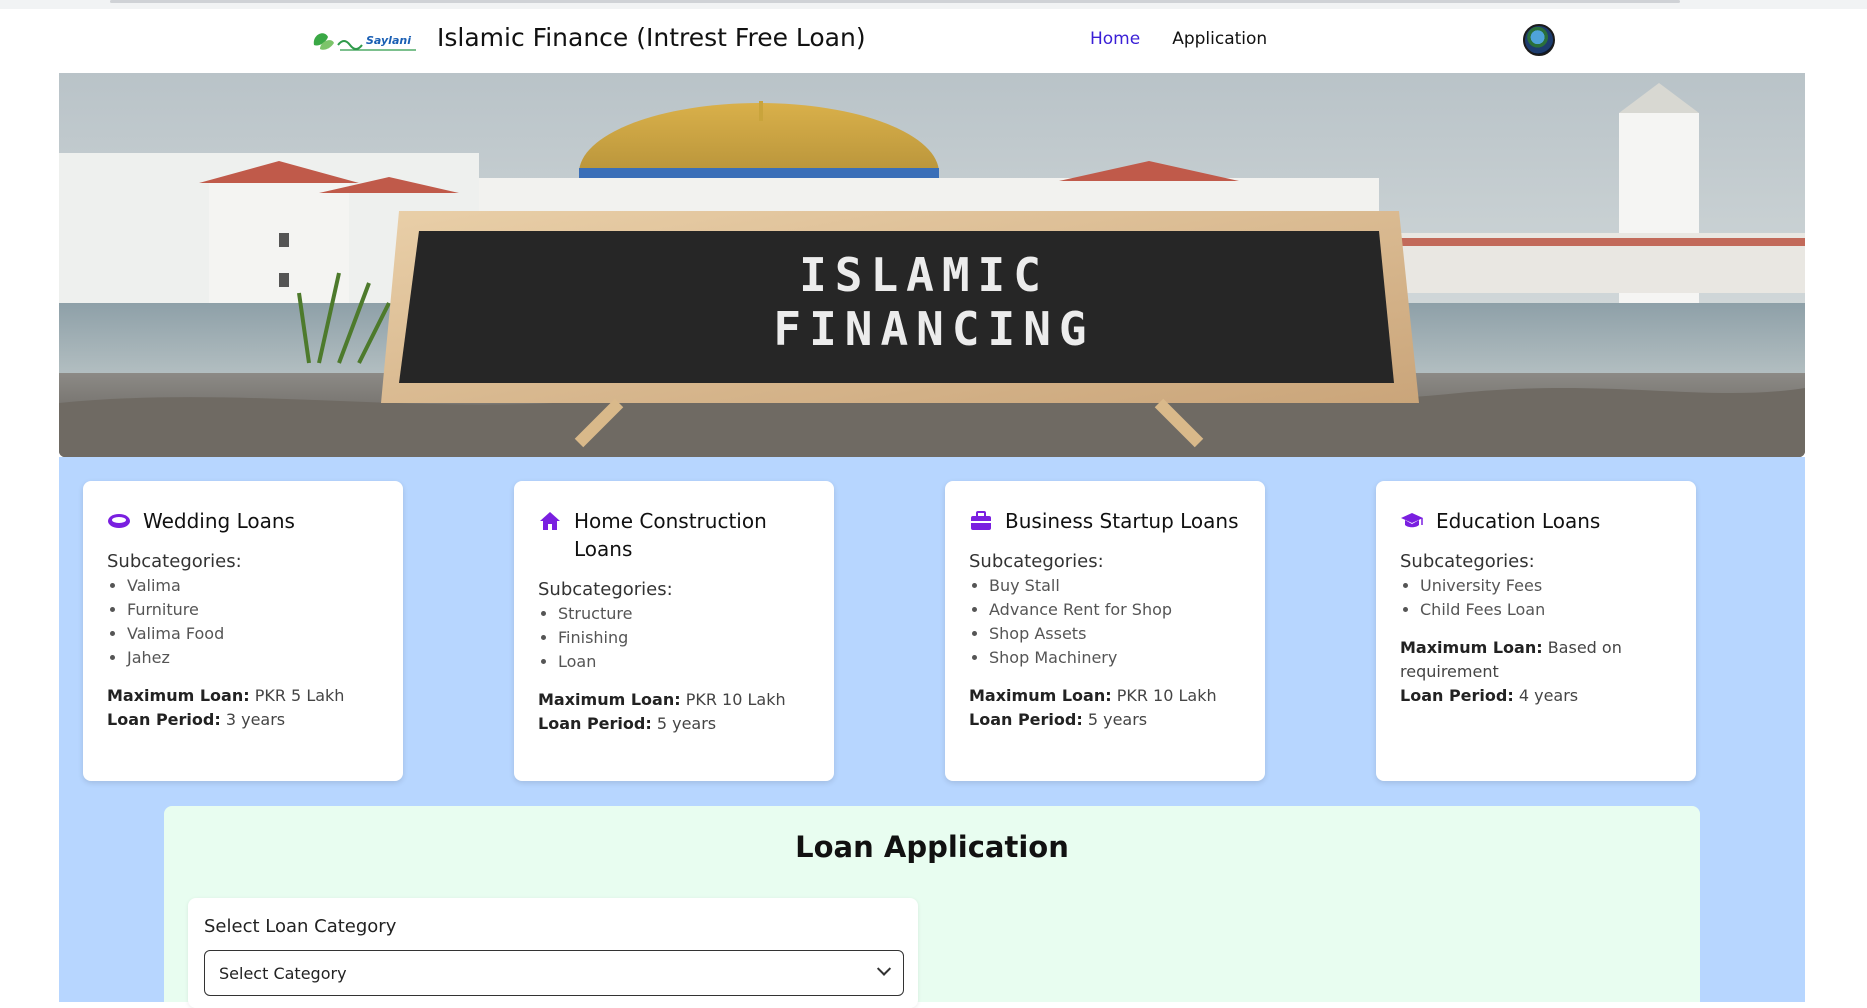 This screenshot has width=1867, height=1008. Describe the element at coordinates (253, 634) in the screenshot. I see `list-item: Valima Food` at that location.